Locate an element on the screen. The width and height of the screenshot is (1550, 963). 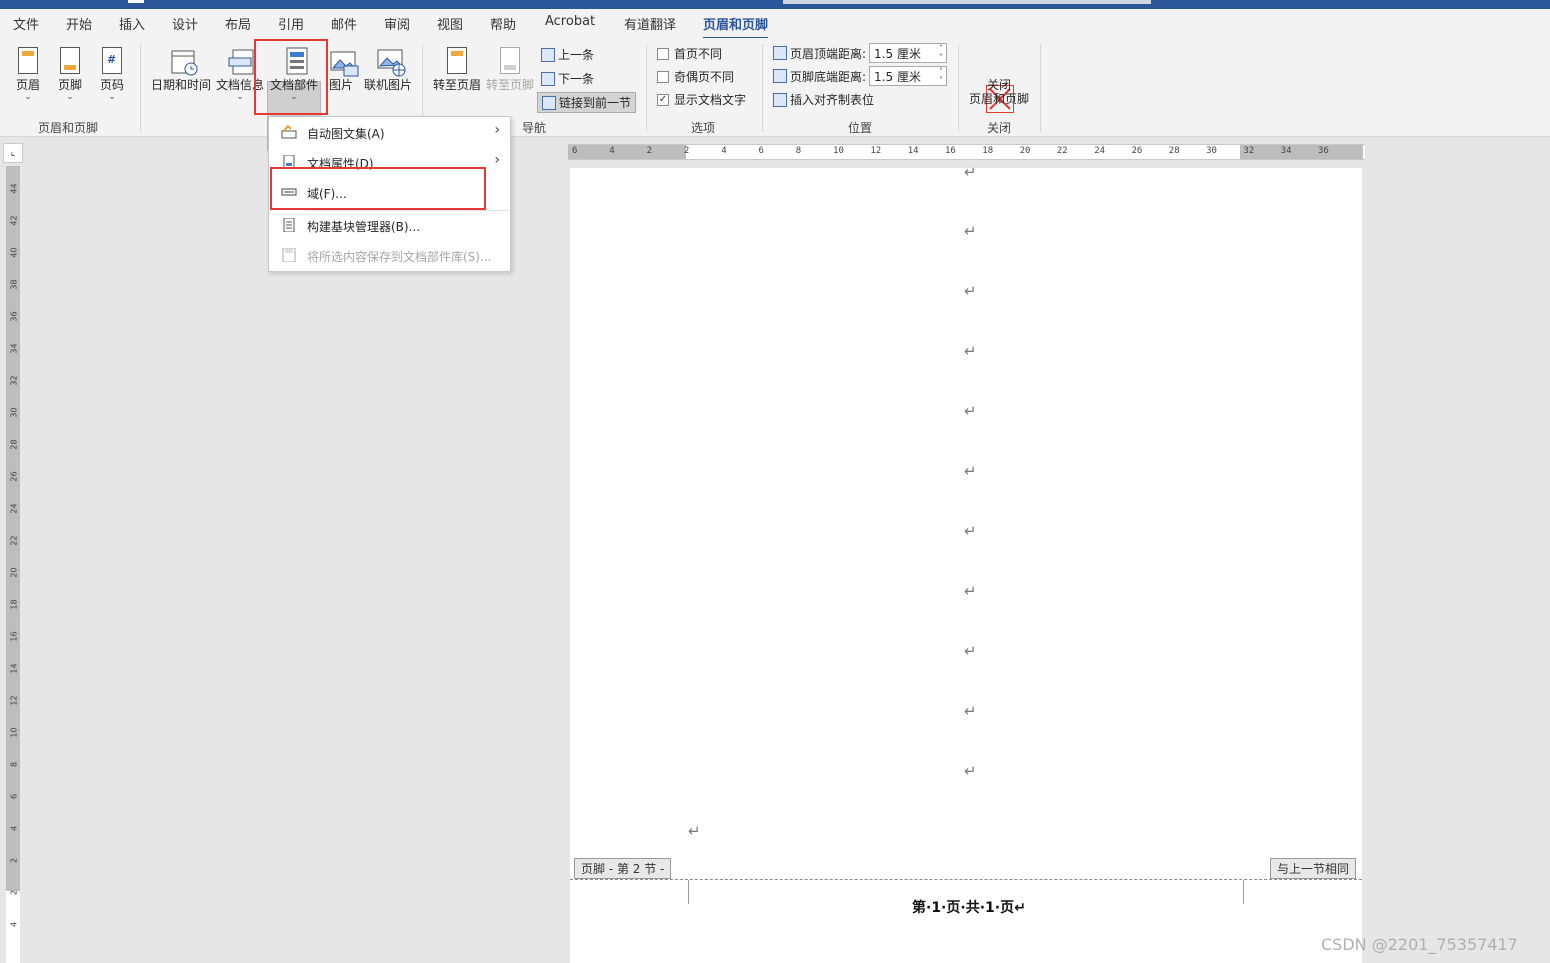
different-first-page-checkbox: 首页不同 is located at coordinates (689, 53).